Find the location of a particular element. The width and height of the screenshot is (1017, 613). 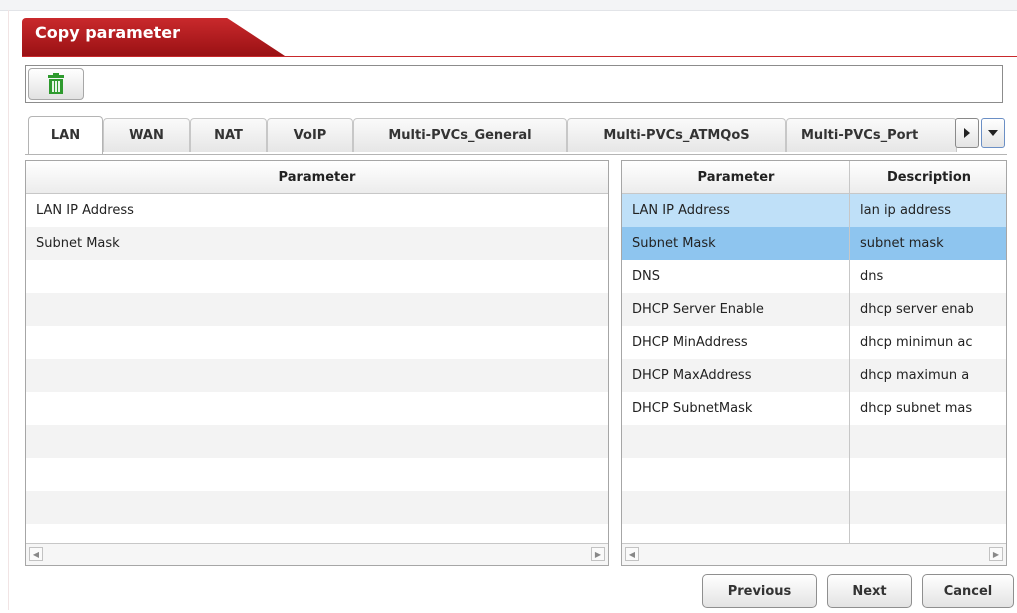

tab-nat: NAT is located at coordinates (228, 135).